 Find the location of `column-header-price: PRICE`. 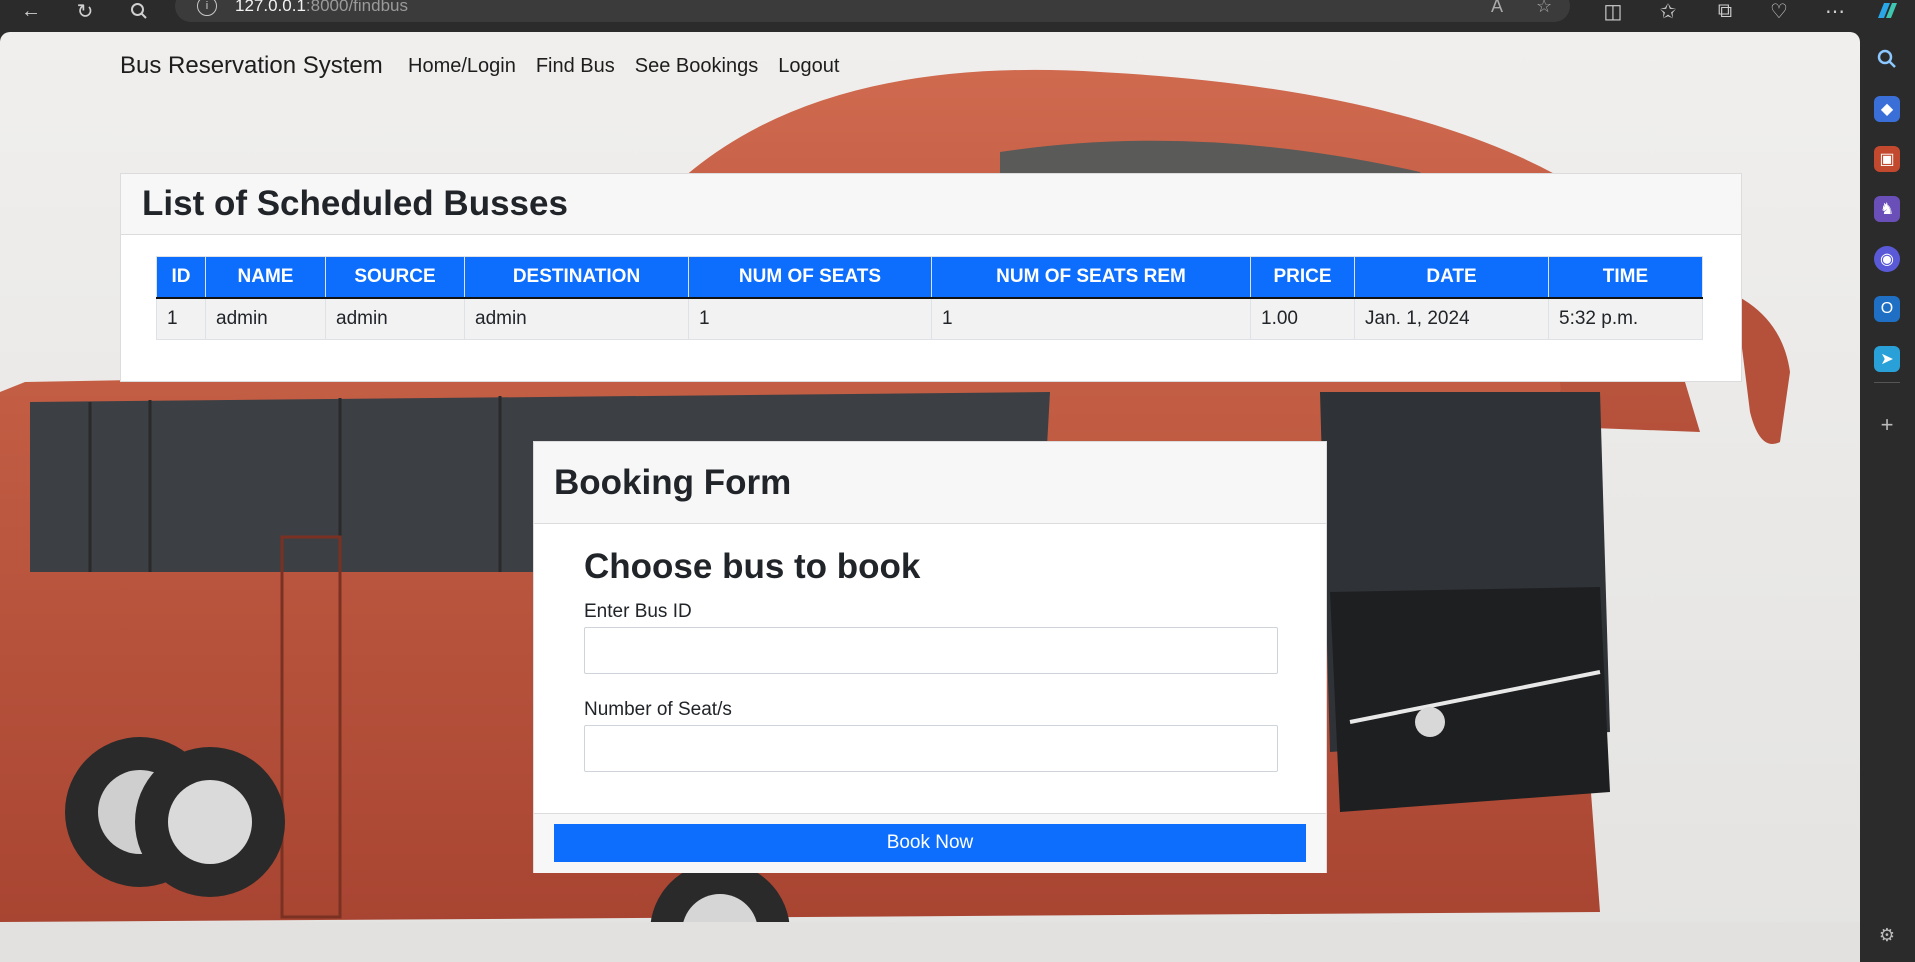

column-header-price: PRICE is located at coordinates (1302, 277).